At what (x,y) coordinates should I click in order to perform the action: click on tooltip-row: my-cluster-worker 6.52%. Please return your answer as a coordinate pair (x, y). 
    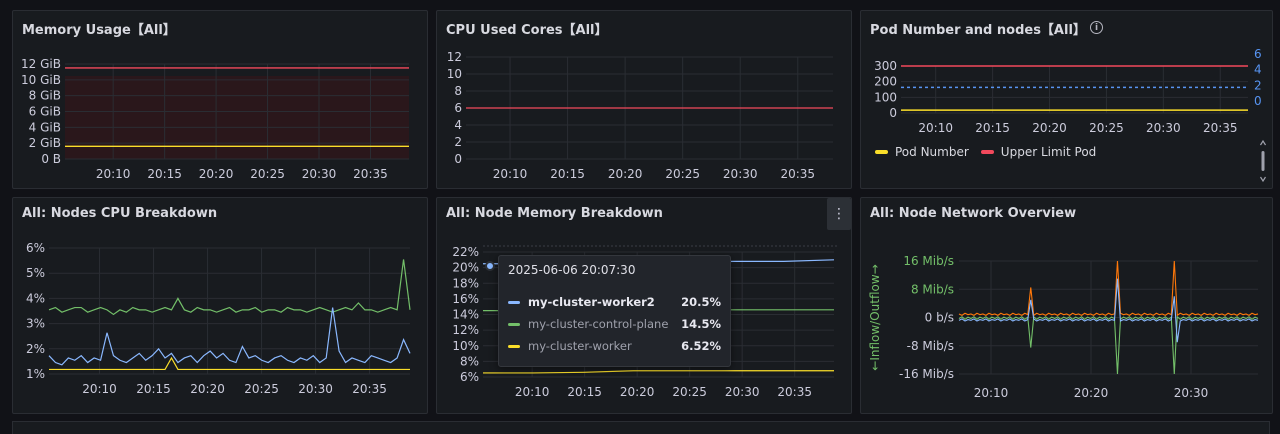
    Looking at the image, I should click on (614, 346).